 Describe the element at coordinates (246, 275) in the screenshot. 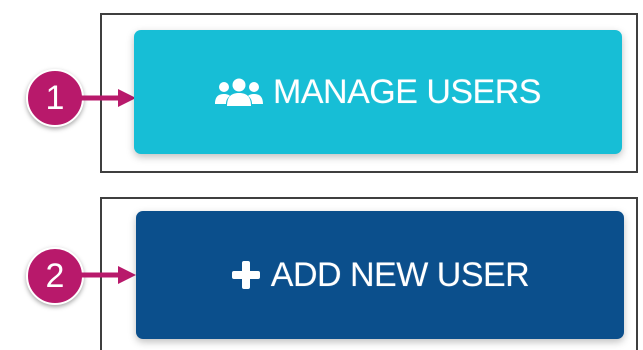

I see `plus-icon` at that location.